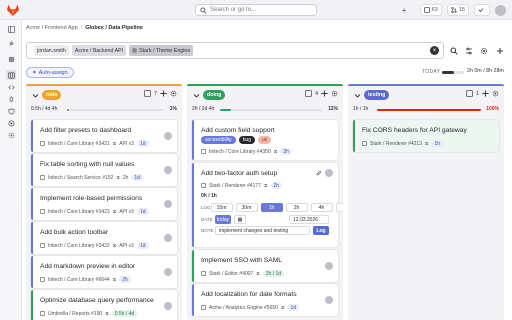 This screenshot has width=512, height=320. Describe the element at coordinates (262, 230) in the screenshot. I see `note-input` at that location.